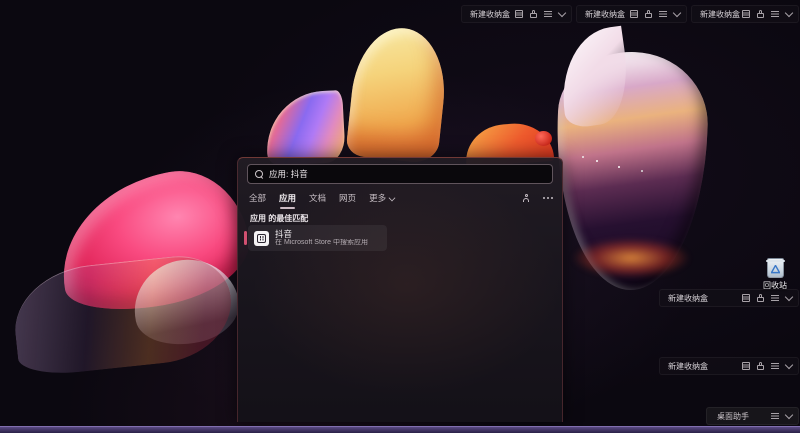 The width and height of the screenshot is (800, 433). What do you see at coordinates (245, 238) in the screenshot?
I see `selection-accent-bar` at bounding box center [245, 238].